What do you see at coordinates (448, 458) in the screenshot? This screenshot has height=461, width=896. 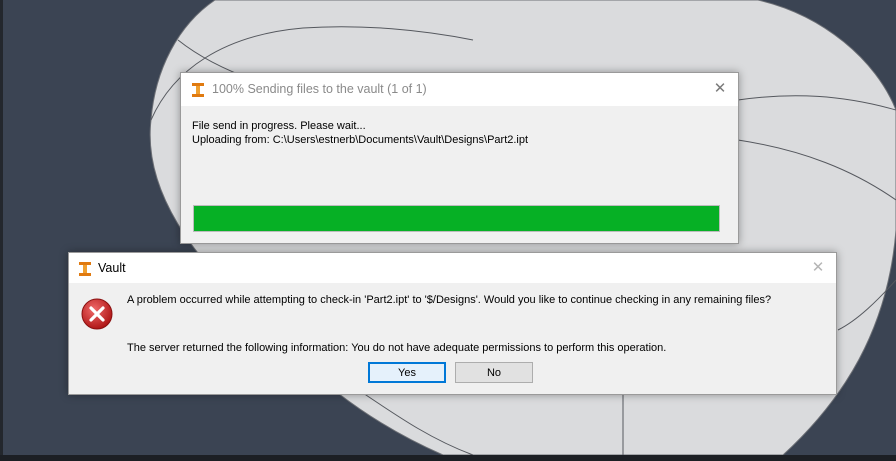 I see `status-strip` at bounding box center [448, 458].